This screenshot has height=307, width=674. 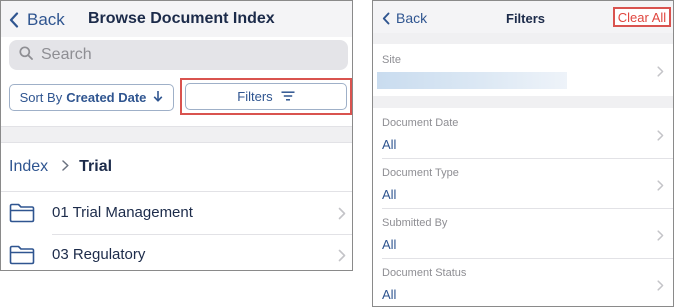 I want to click on filters-button: Filters, so click(x=266, y=96).